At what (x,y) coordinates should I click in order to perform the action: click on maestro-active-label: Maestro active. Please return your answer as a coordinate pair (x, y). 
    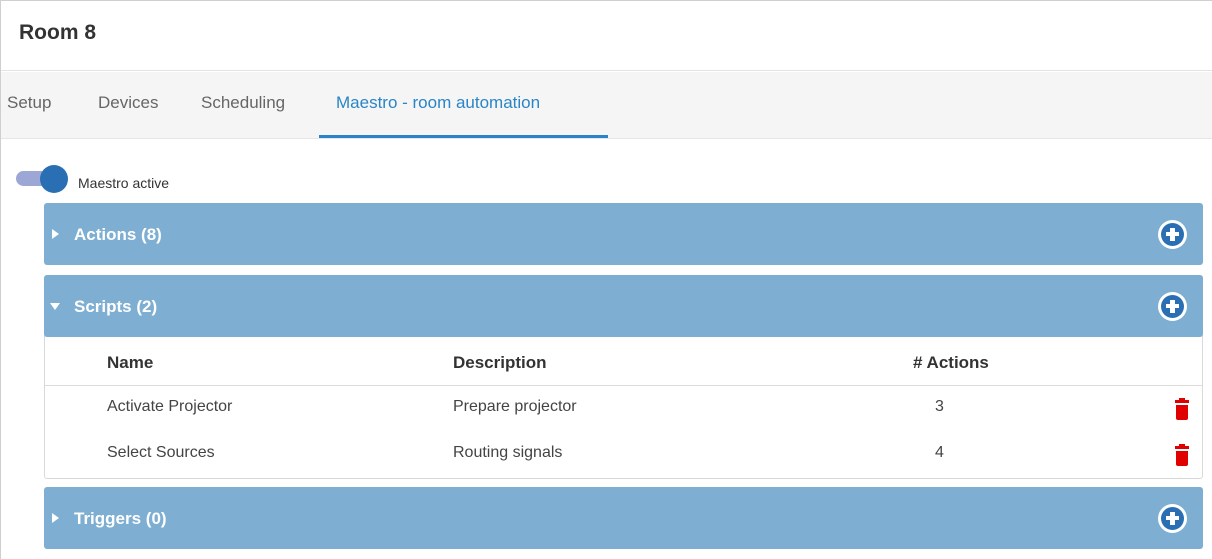
    Looking at the image, I should click on (124, 183).